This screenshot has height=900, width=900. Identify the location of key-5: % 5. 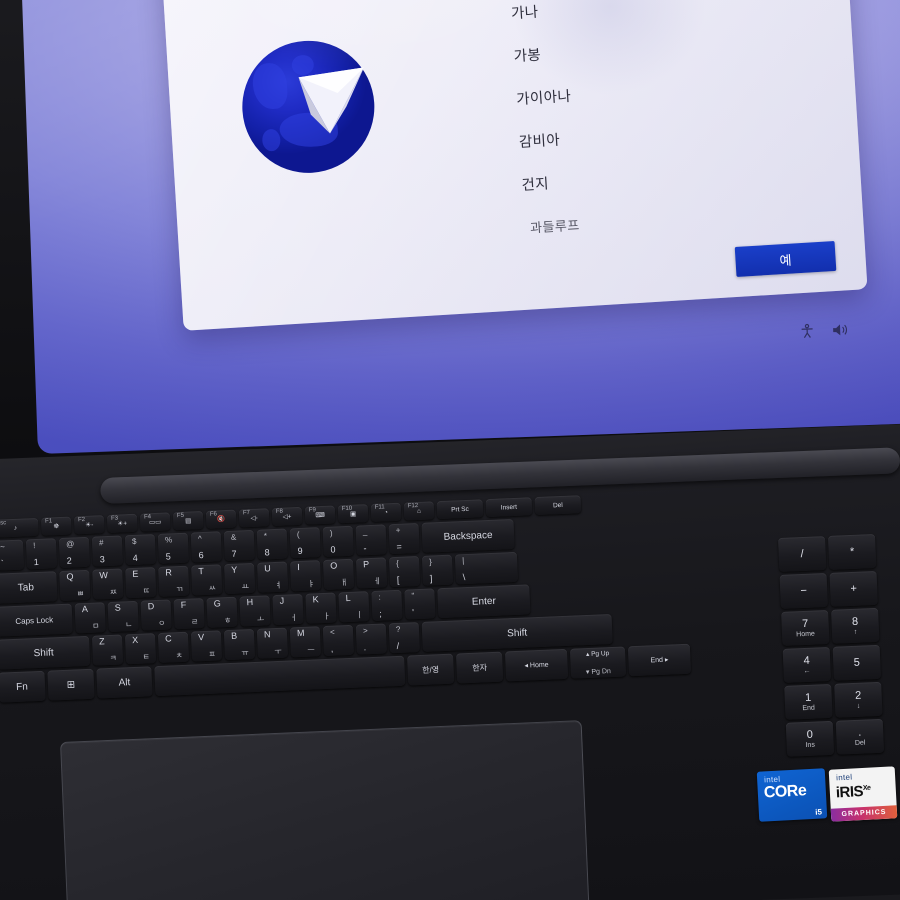
(173, 548).